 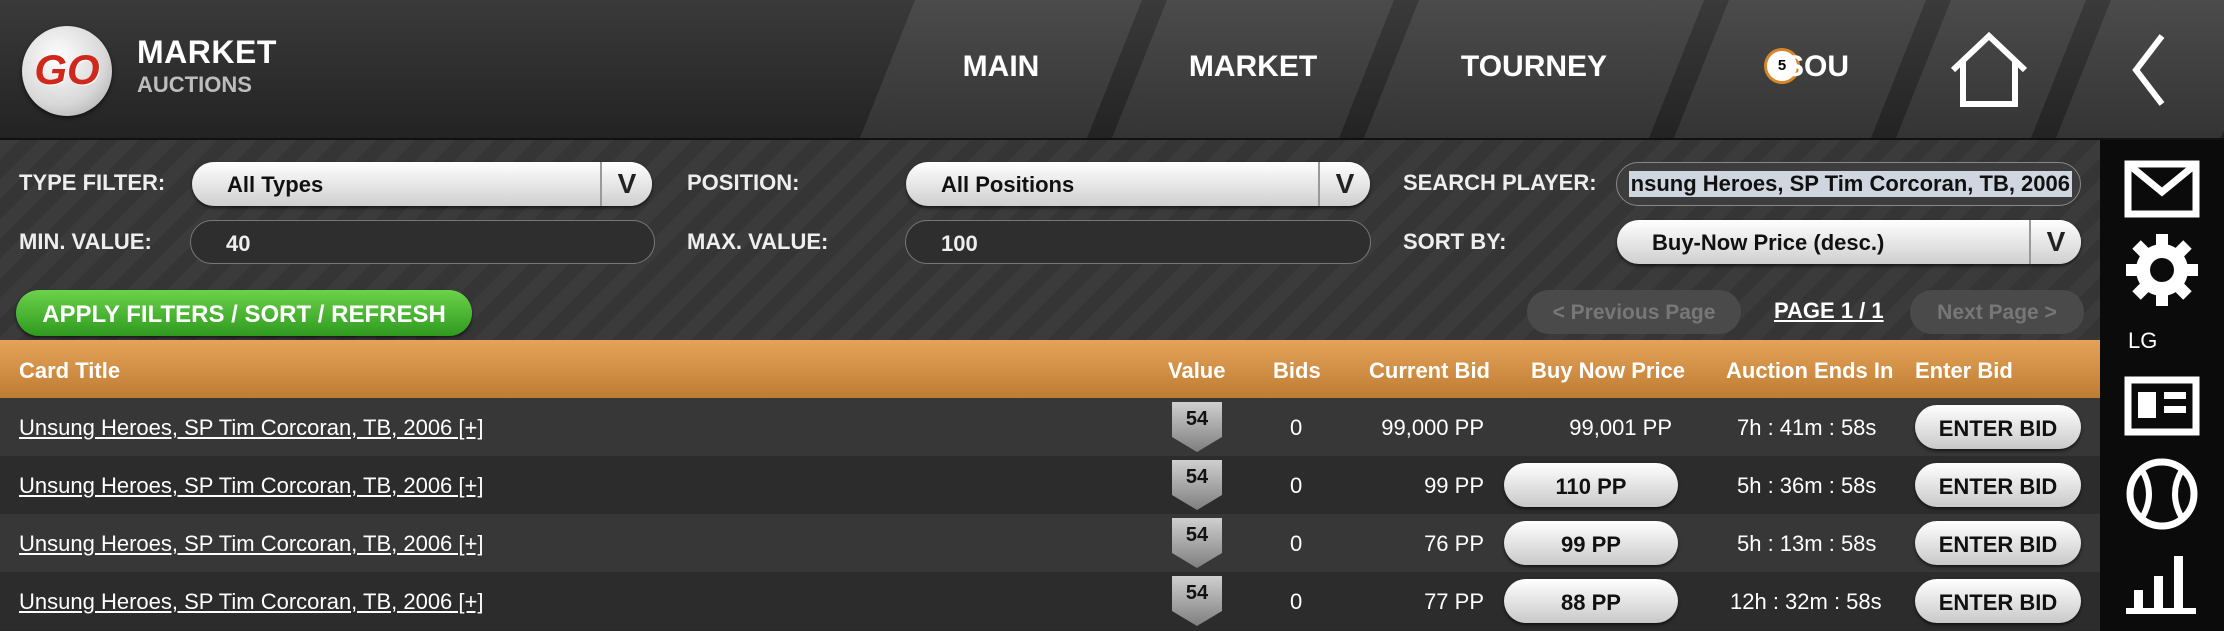 What do you see at coordinates (1001, 69) in the screenshot?
I see `nav-tab-main: MAIN` at bounding box center [1001, 69].